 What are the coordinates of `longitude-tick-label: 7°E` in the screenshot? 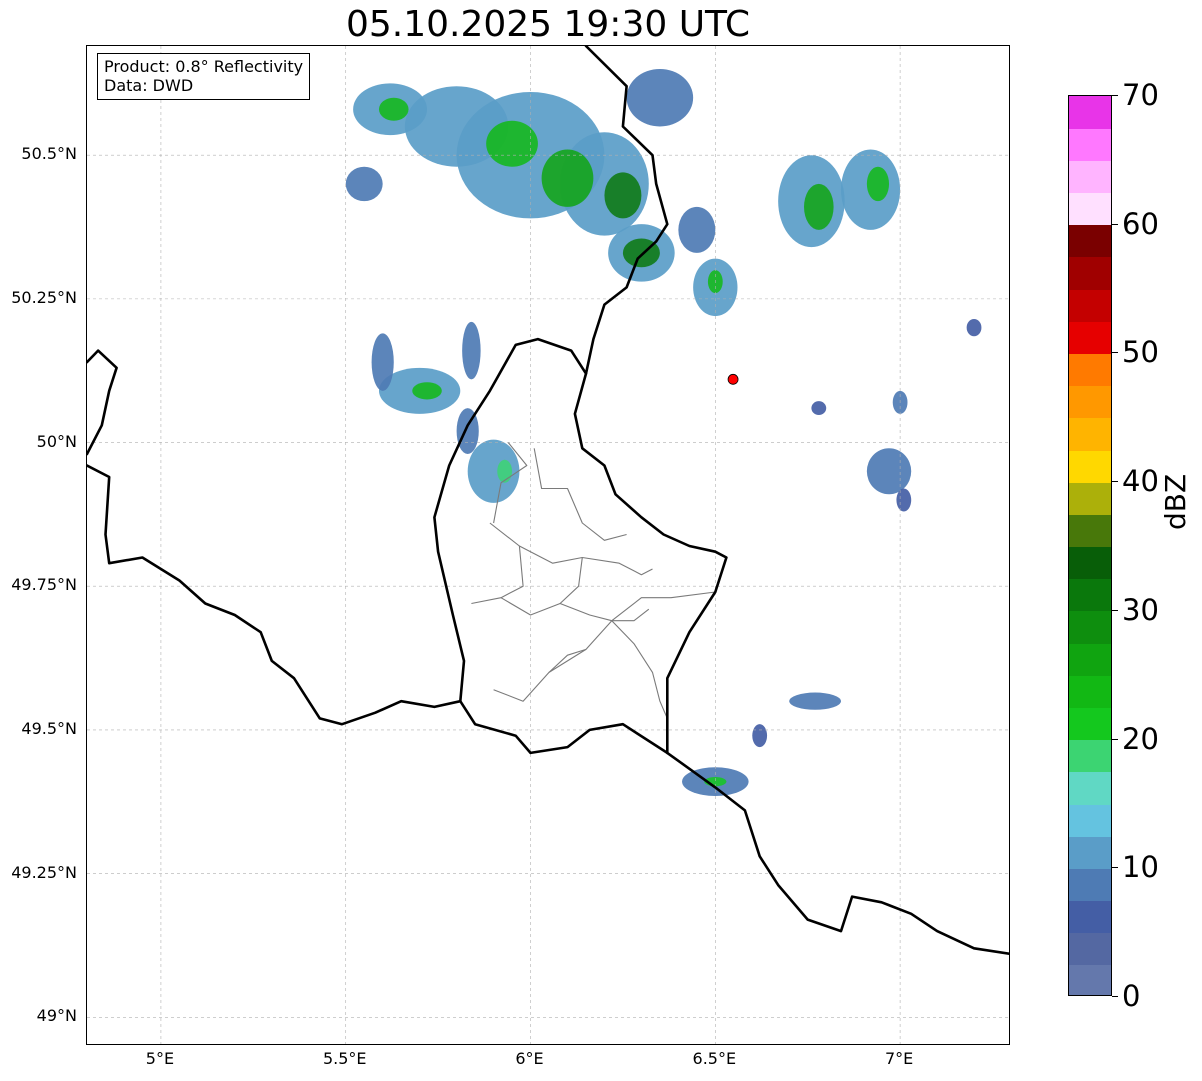 It's located at (899, 1058).